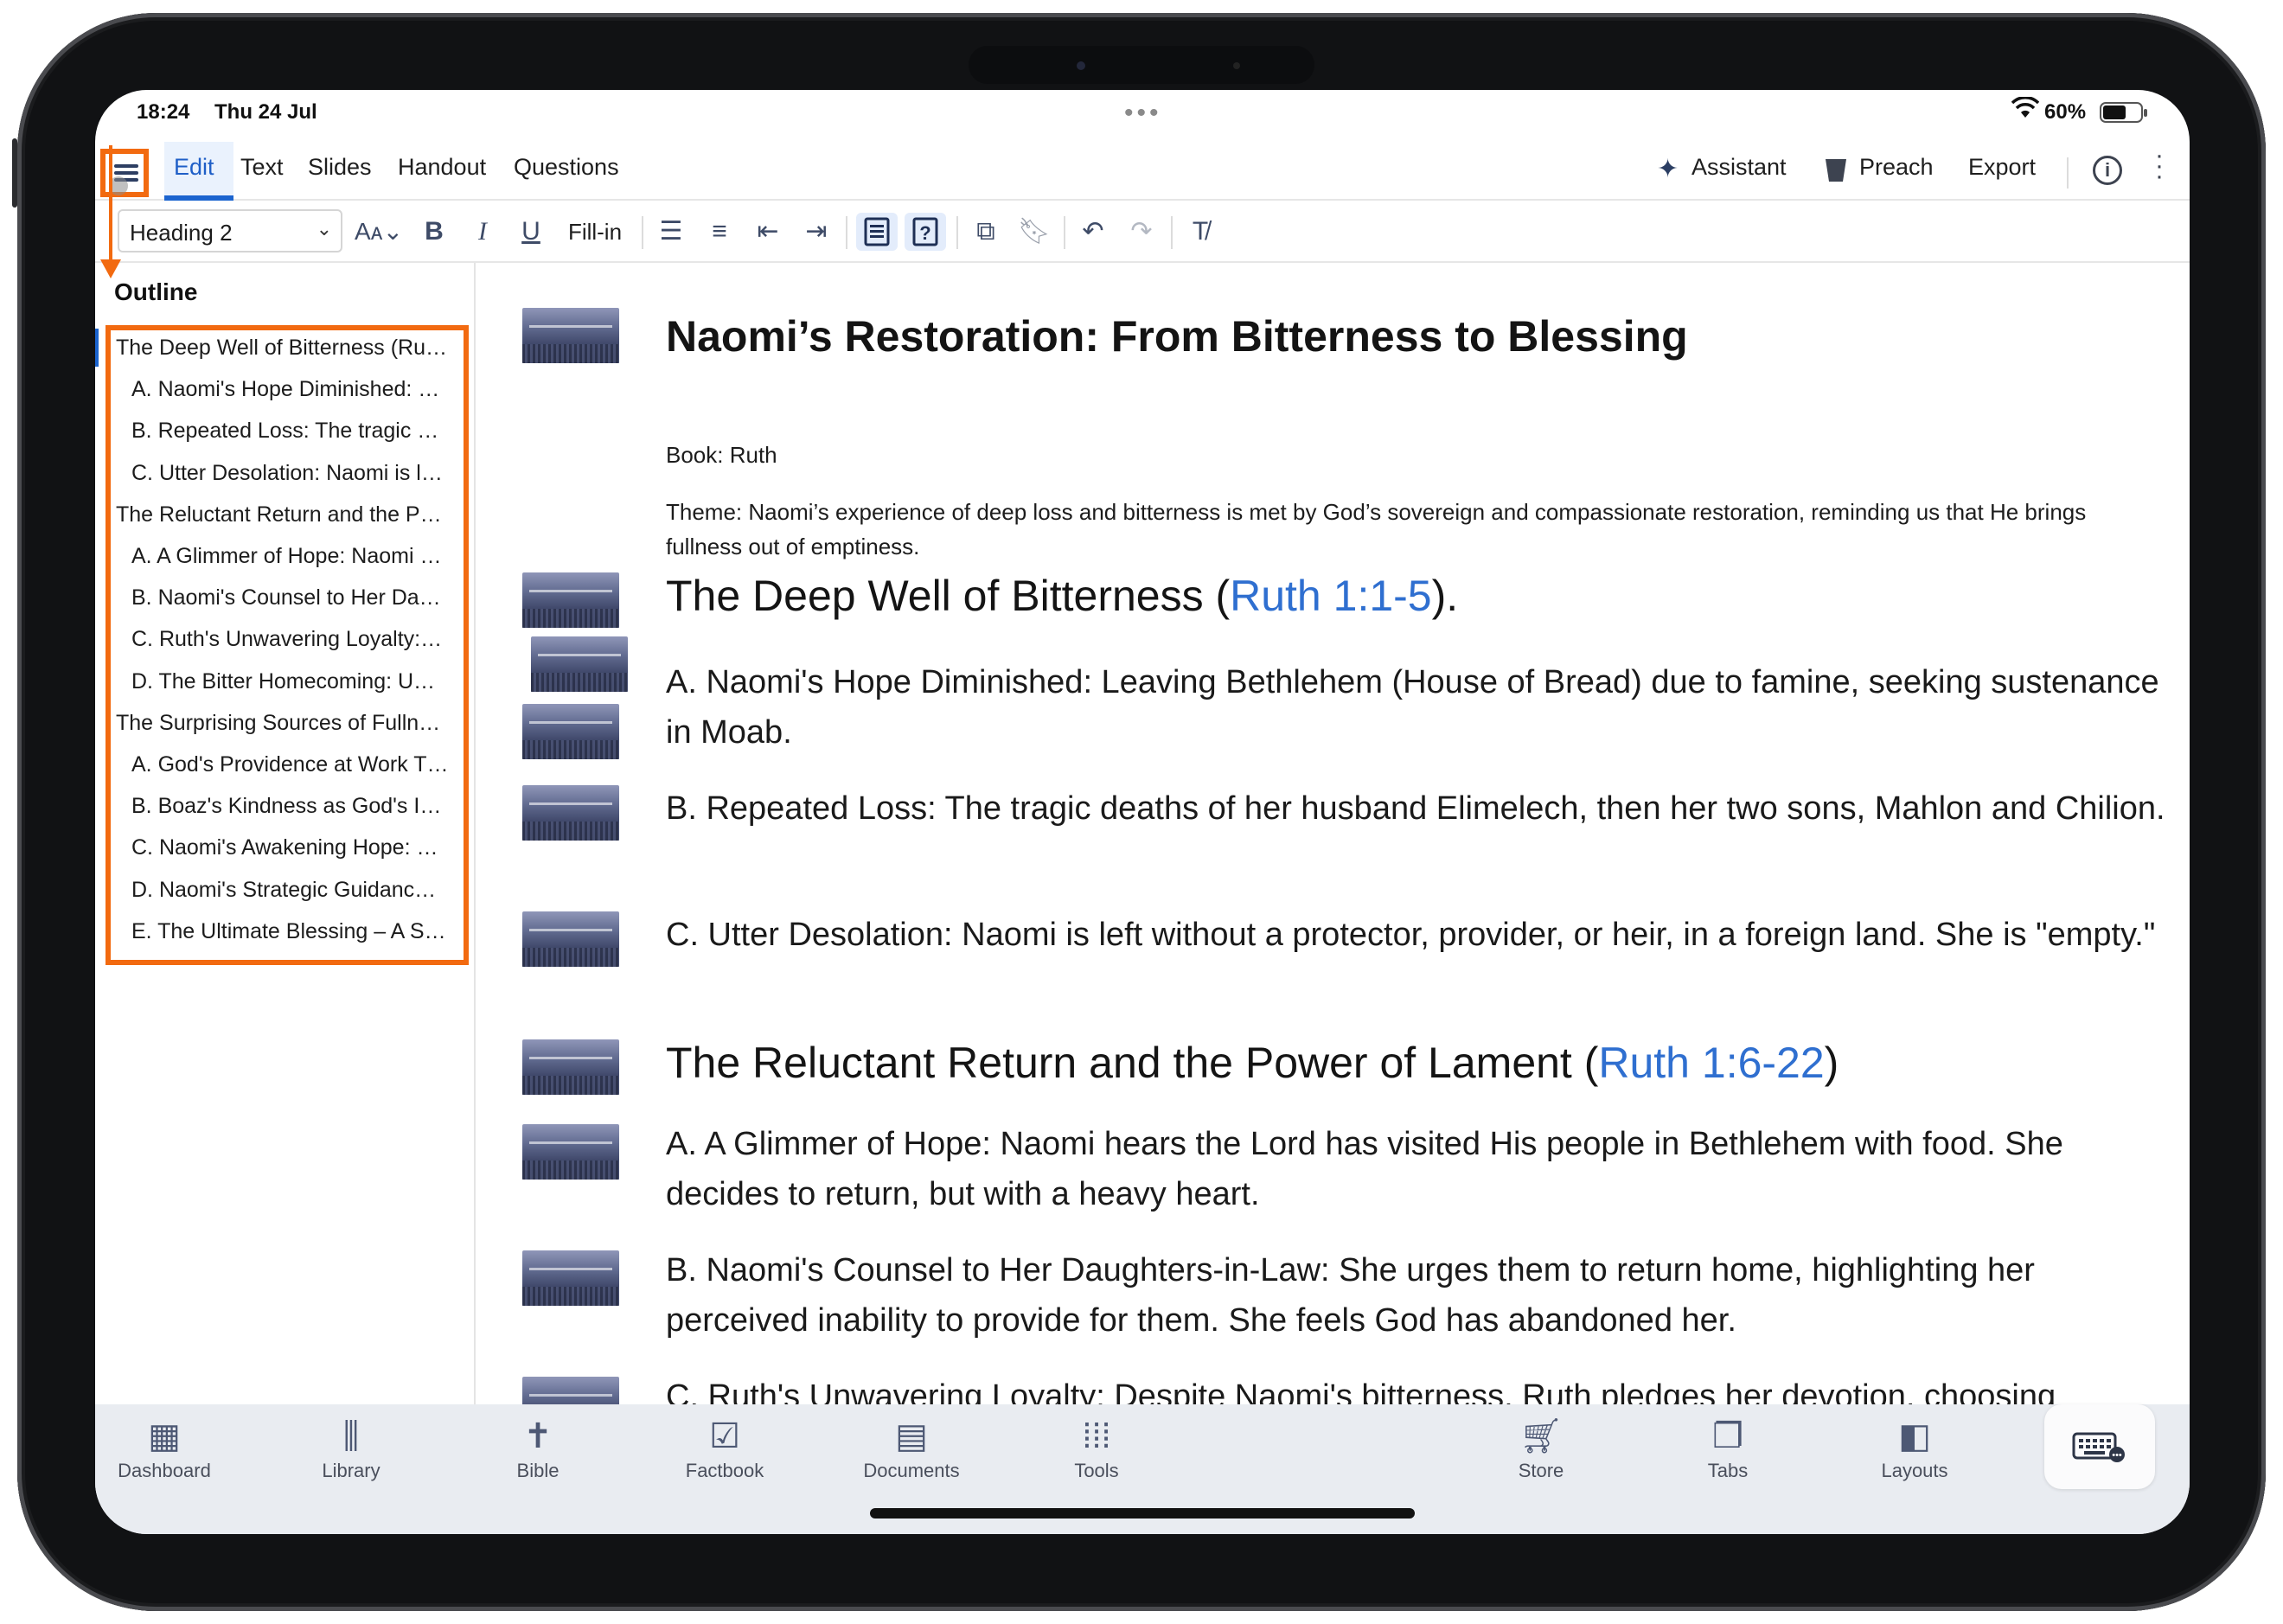 The height and width of the screenshot is (1624, 2283). Describe the element at coordinates (538, 1436) in the screenshot. I see `bible-icon: ✝` at that location.